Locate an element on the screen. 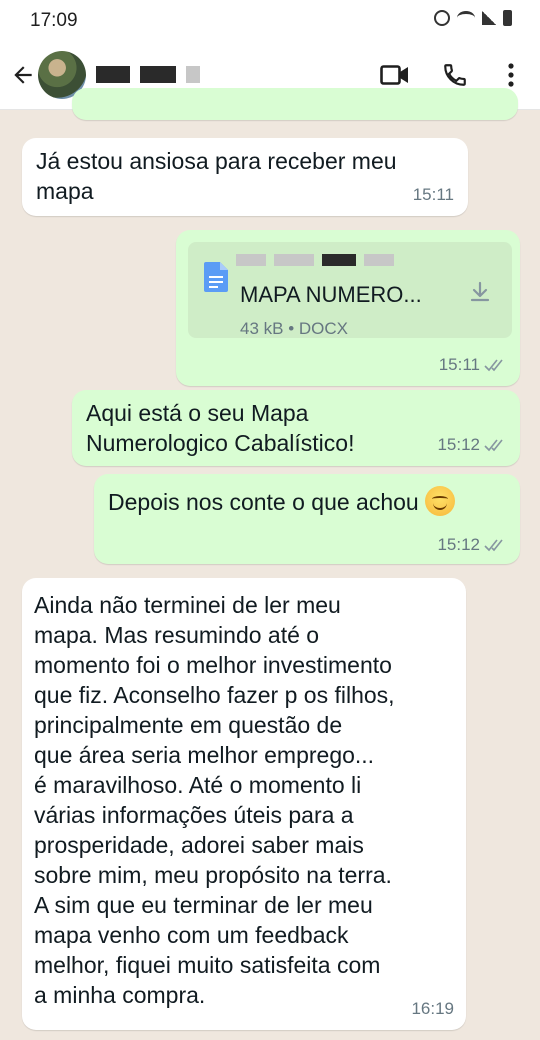  message-line: Ainda não terminei de ler meu is located at coordinates (187, 605).